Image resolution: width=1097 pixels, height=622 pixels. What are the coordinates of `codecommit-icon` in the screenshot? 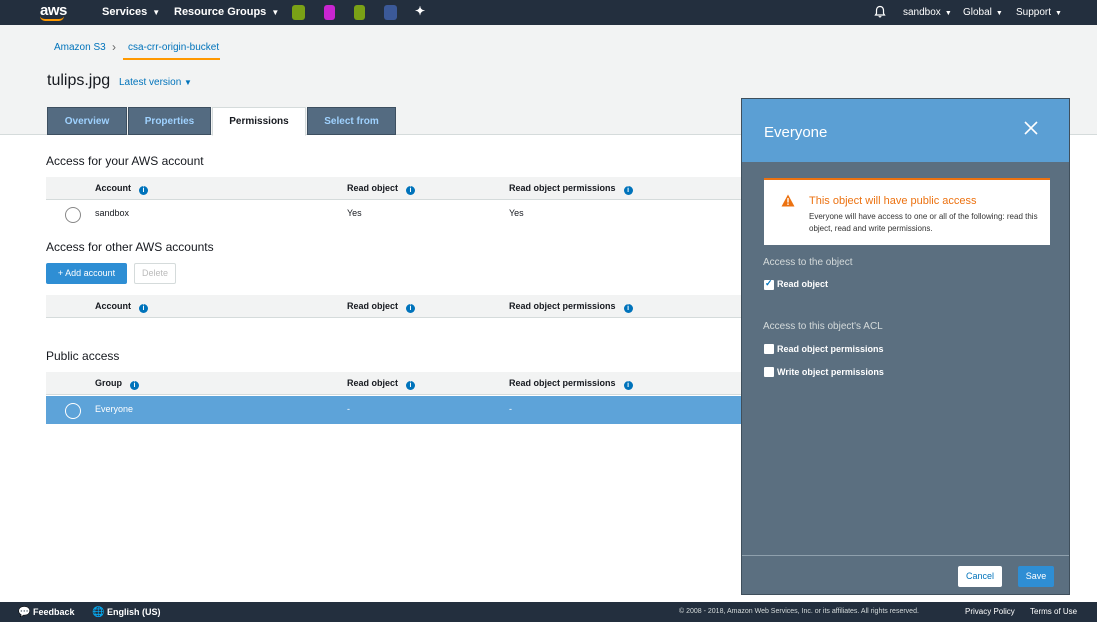 It's located at (359, 12).